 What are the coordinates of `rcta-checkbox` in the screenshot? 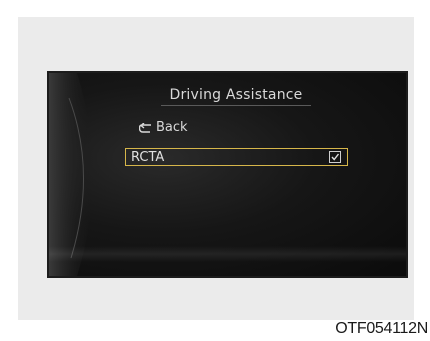 It's located at (335, 157).